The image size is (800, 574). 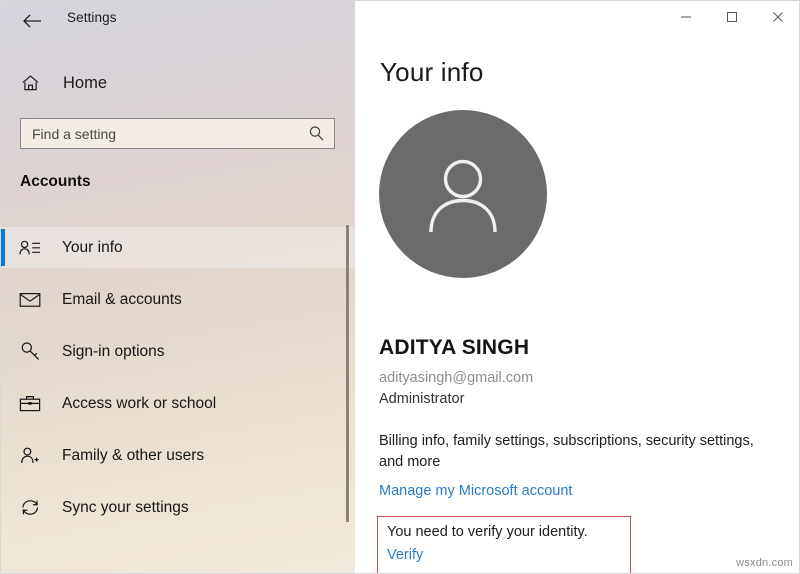 I want to click on sidebar-item-label: Sign-in options, so click(x=113, y=351).